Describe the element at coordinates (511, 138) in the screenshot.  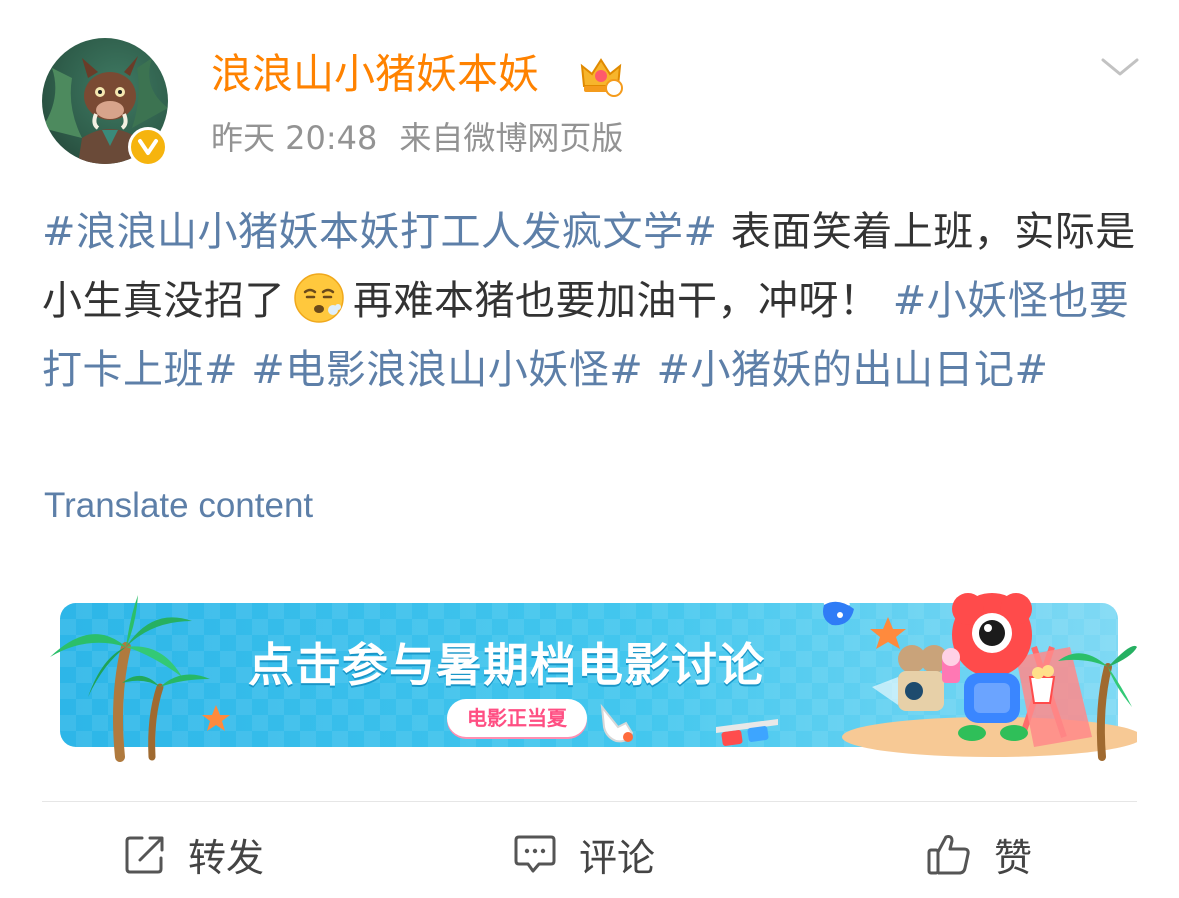
I see `post-source: 来自微博网页版` at that location.